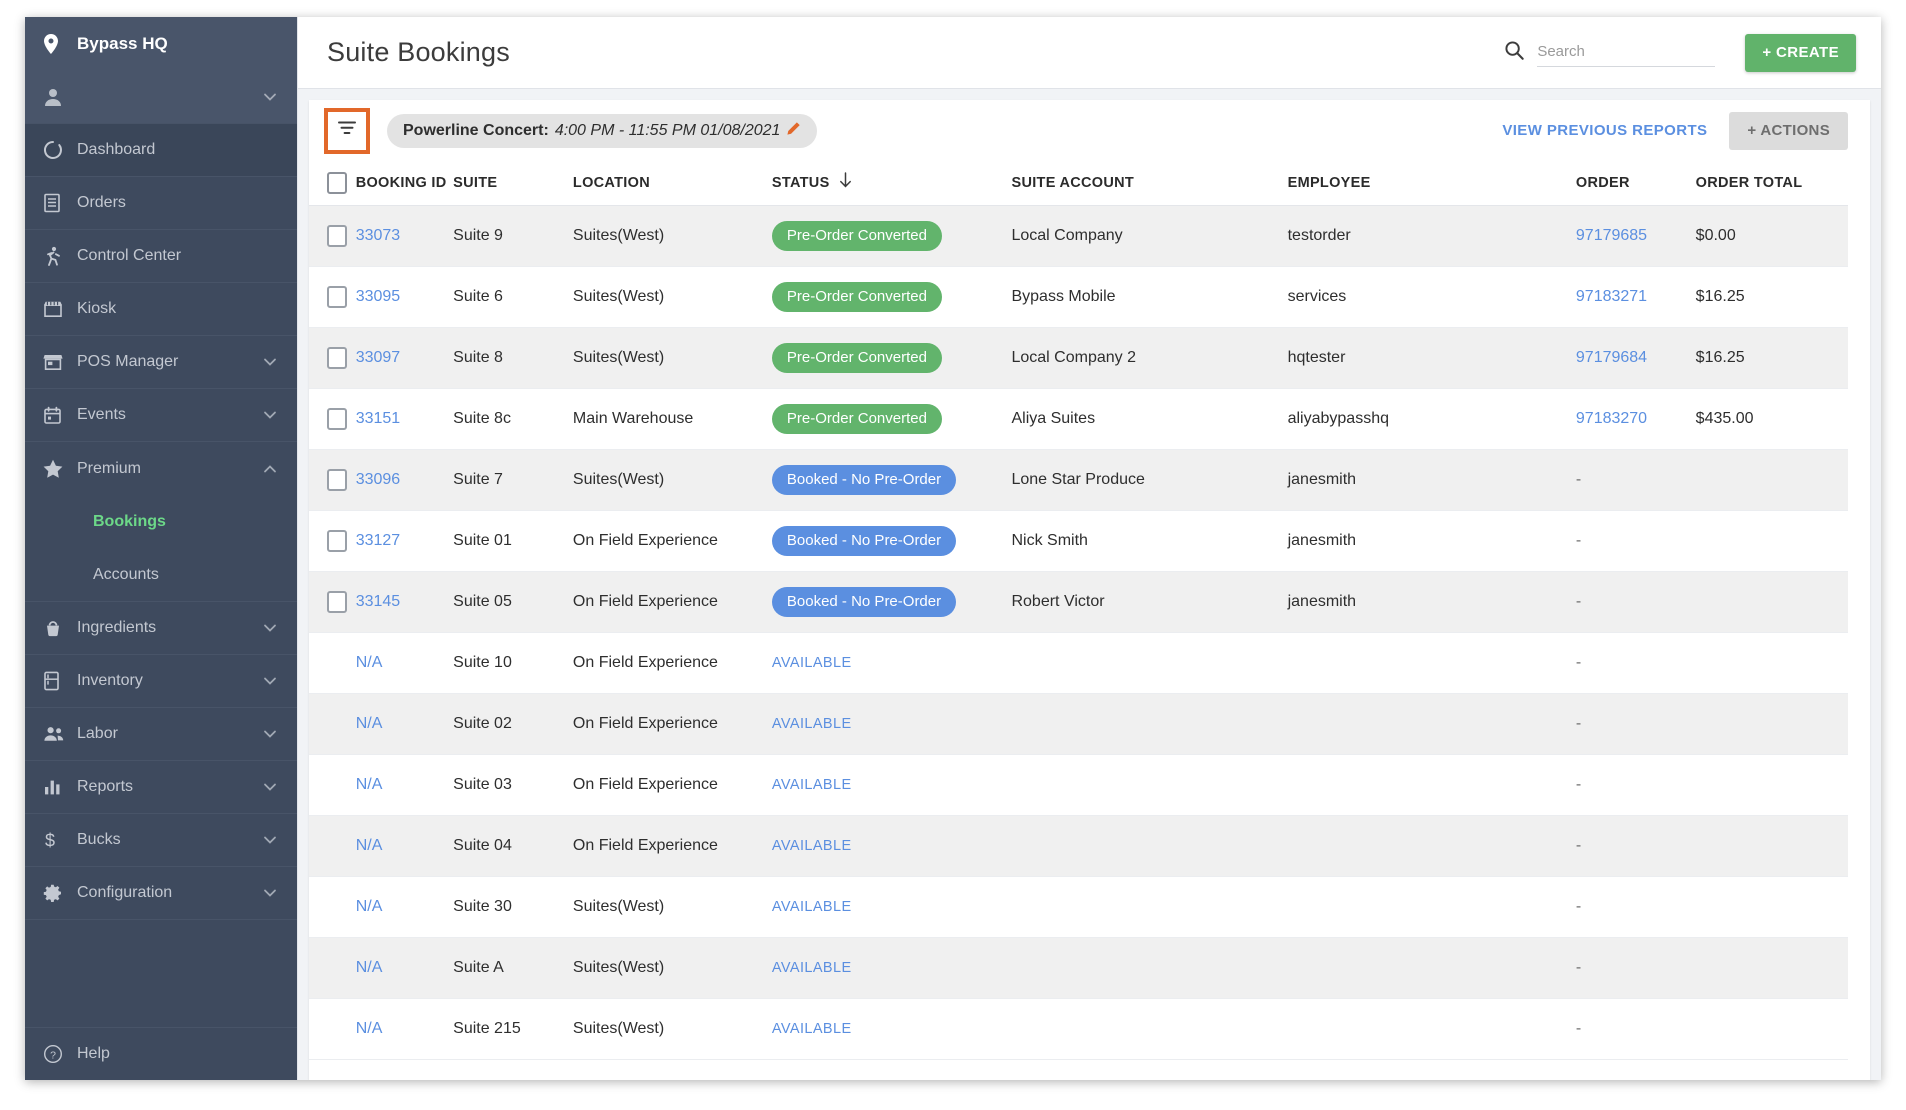 This screenshot has height=1110, width=1906. Describe the element at coordinates (161, 256) in the screenshot. I see `sidebar-item-control-center: Control Center` at that location.